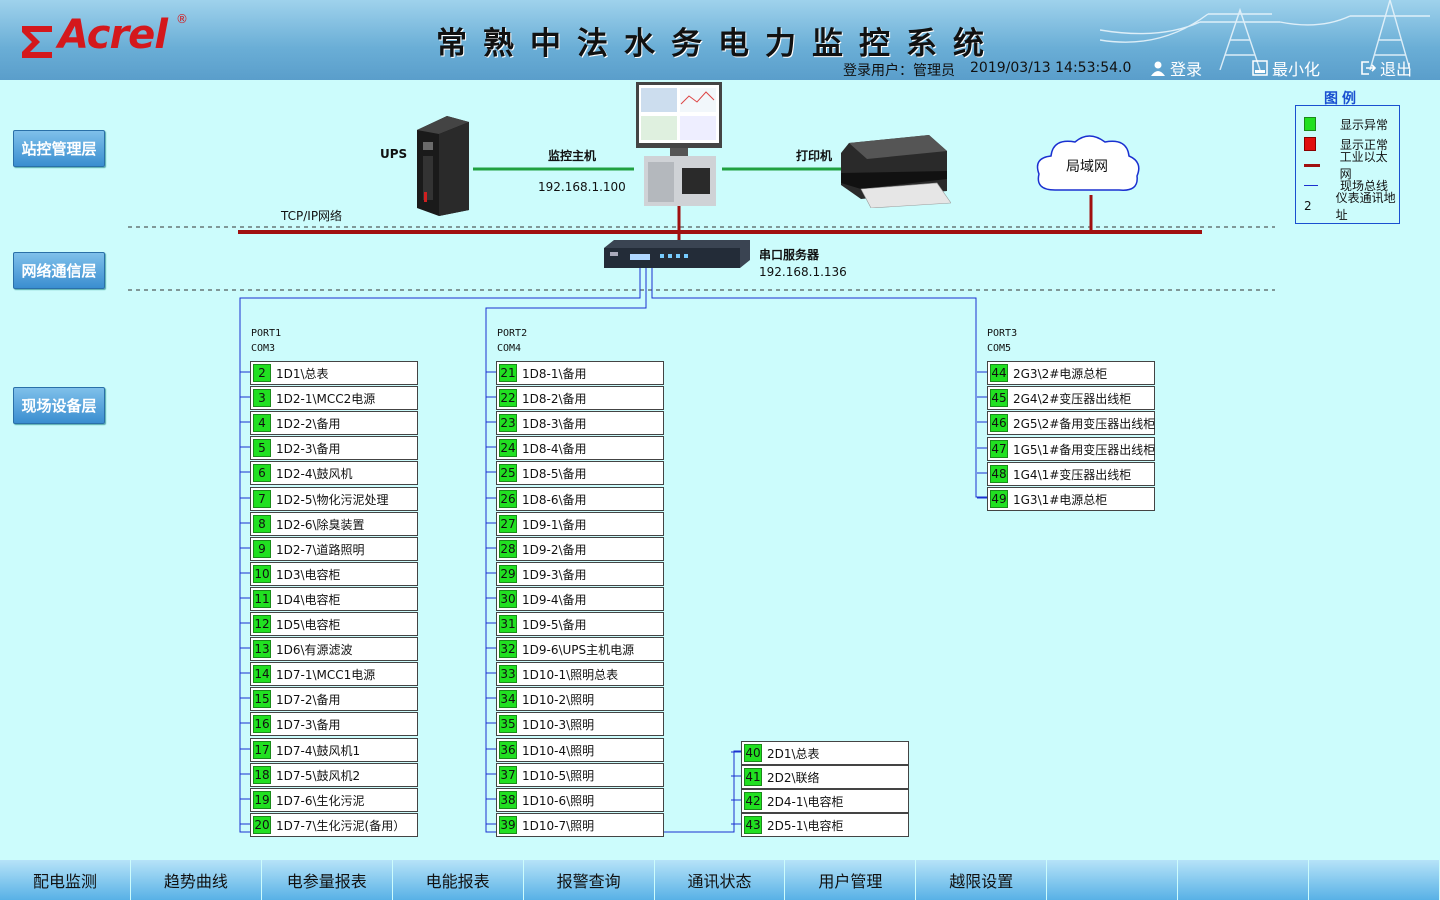 This screenshot has height=900, width=1440. Describe the element at coordinates (999, 499) in the screenshot. I see `device-address: 49` at that location.